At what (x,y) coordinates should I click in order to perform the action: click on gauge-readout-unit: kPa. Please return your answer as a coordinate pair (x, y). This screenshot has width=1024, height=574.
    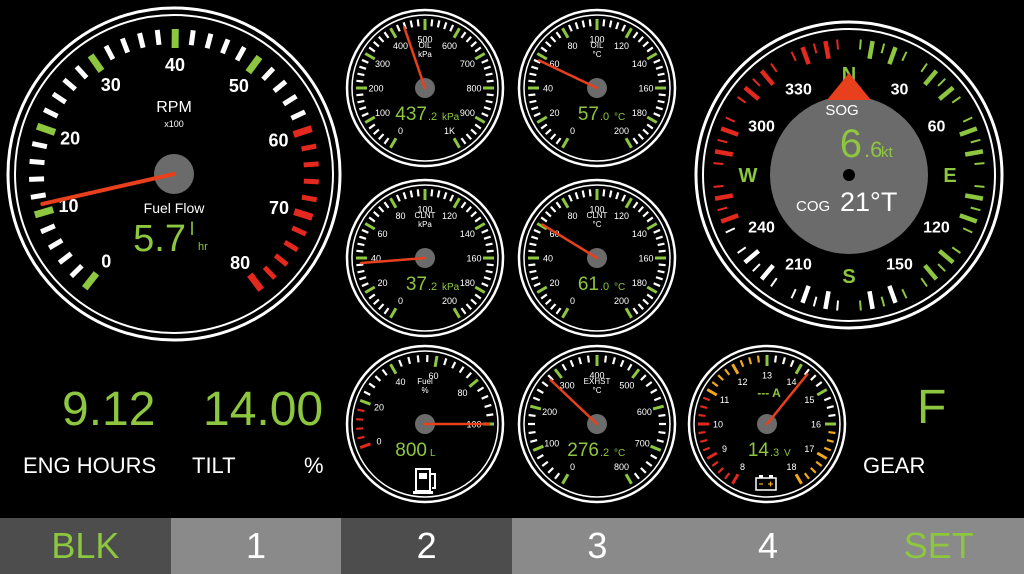
    Looking at the image, I should click on (451, 287).